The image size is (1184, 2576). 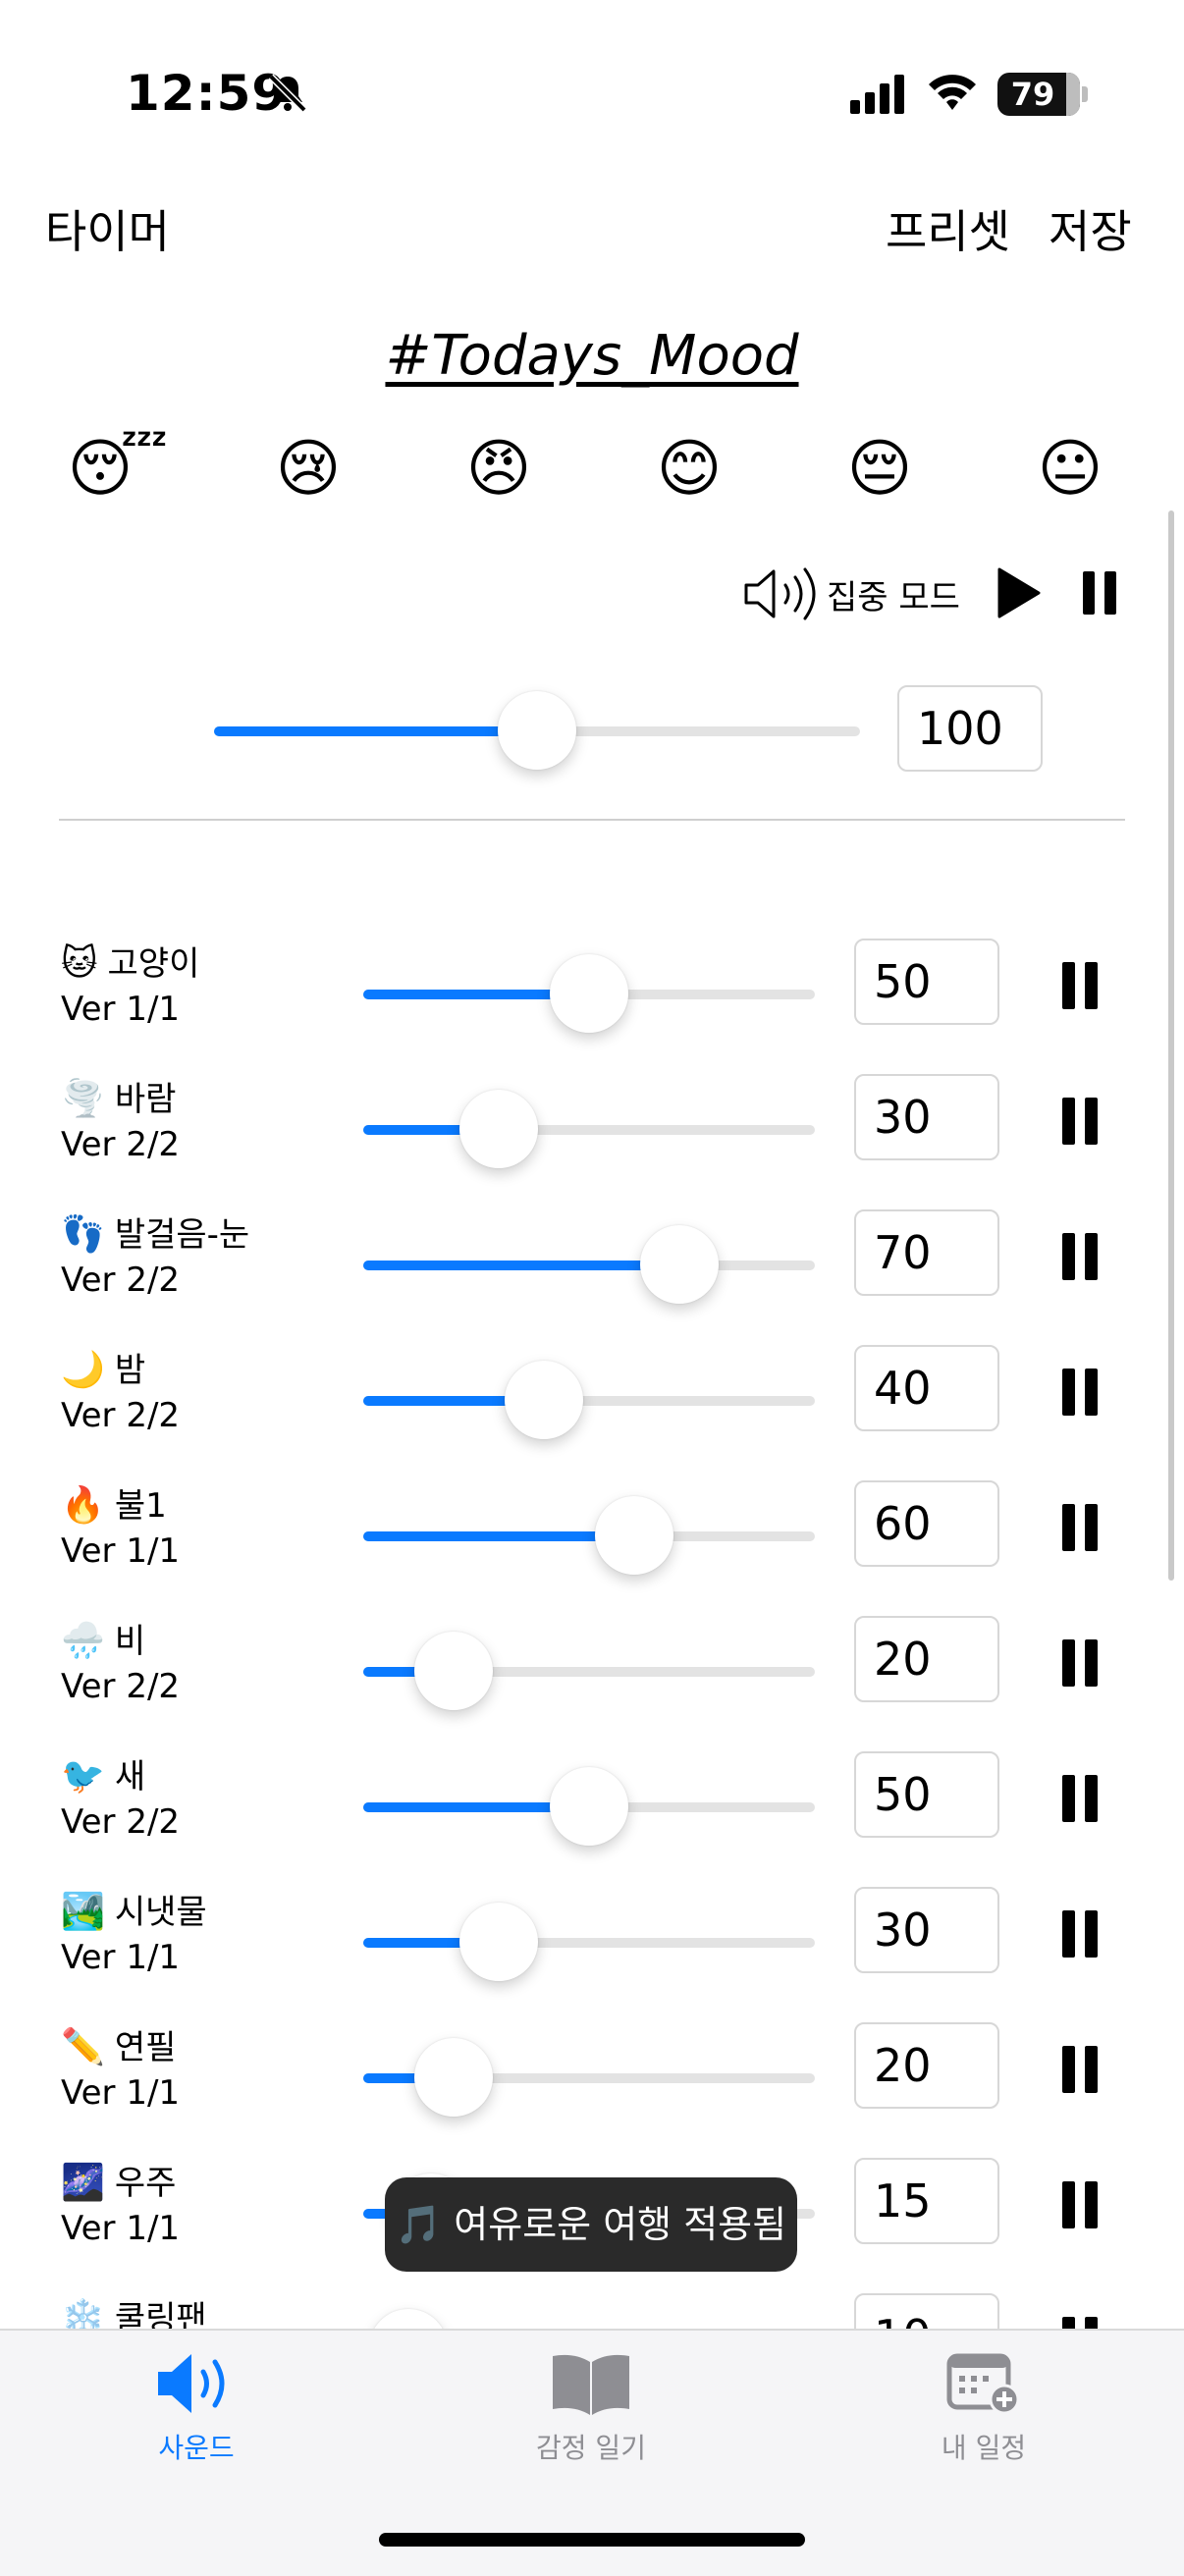 I want to click on mood-angry: 😠, so click(x=499, y=469).